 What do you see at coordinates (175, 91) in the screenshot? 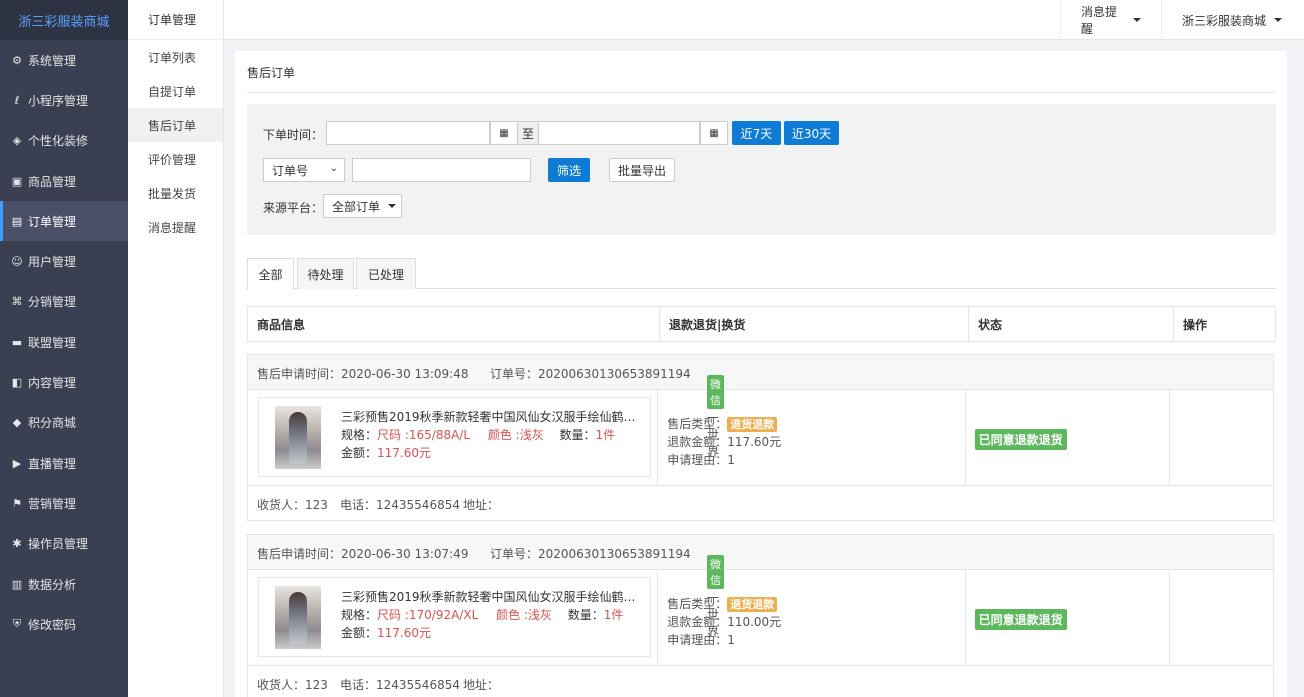
I see `submenu-item: 自提订单` at bounding box center [175, 91].